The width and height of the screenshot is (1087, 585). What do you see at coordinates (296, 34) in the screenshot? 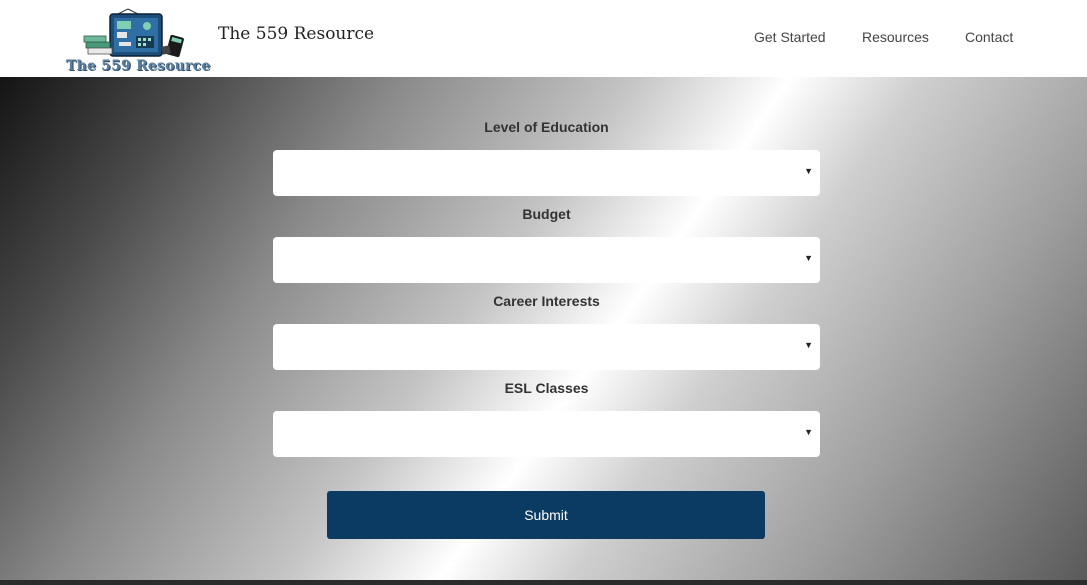
I see `site-title: The 559 Resource` at bounding box center [296, 34].